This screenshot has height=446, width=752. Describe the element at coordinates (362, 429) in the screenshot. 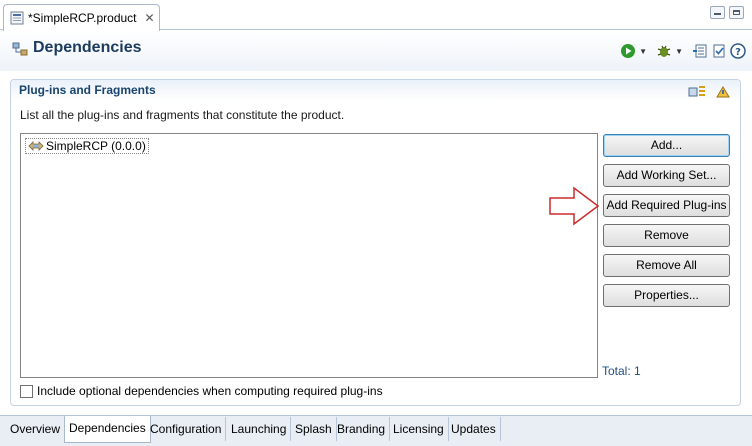

I see `tab-branding: Branding` at that location.